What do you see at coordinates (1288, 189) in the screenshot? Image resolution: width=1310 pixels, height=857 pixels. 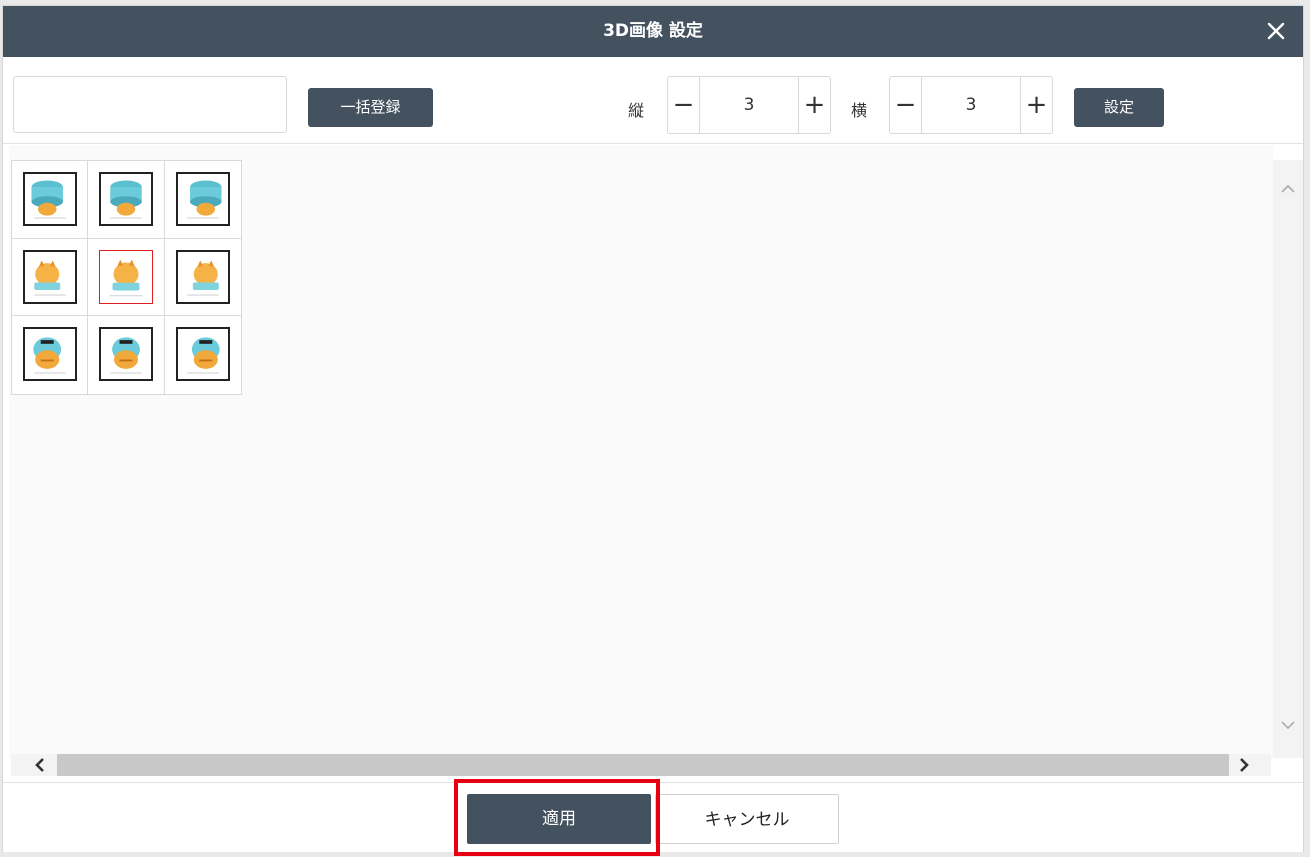 I see `scroll-up-icon` at bounding box center [1288, 189].